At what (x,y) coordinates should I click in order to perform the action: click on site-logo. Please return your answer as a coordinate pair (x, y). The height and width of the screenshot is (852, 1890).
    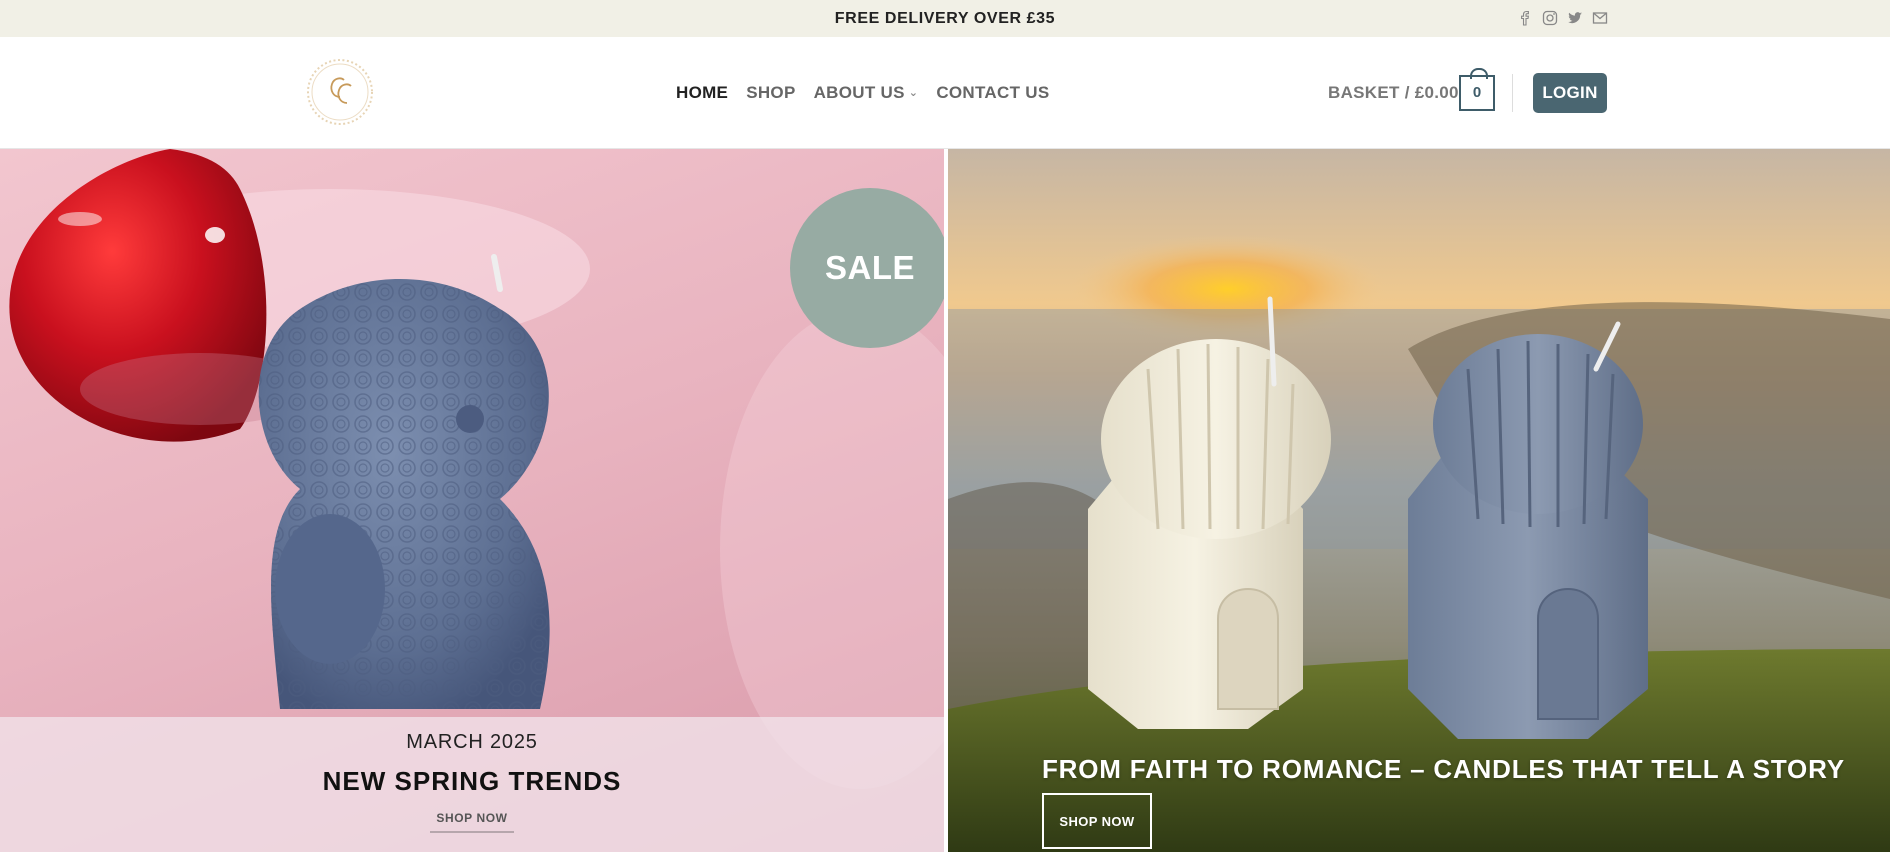
    Looking at the image, I should click on (340, 92).